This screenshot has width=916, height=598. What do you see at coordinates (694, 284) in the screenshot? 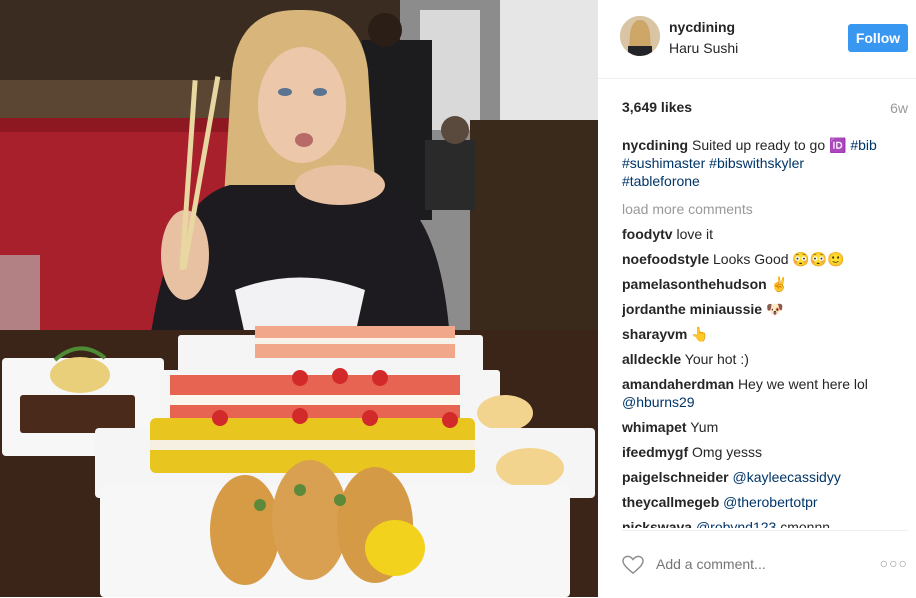
I see `comment-username: pamelasonthehudson` at bounding box center [694, 284].